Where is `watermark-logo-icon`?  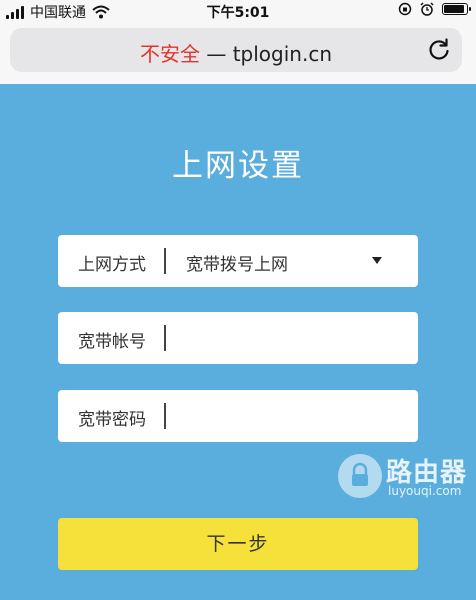 watermark-logo-icon is located at coordinates (360, 476).